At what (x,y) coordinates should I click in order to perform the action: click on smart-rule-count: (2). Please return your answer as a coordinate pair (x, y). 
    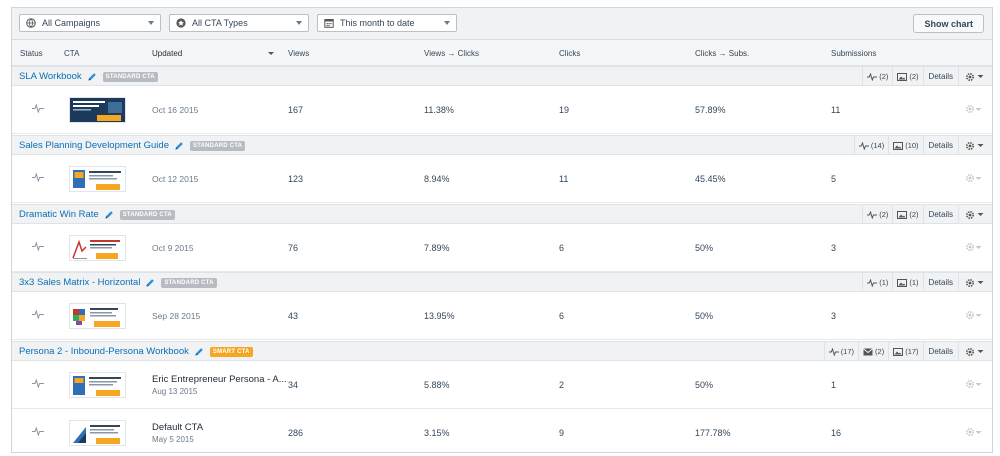
    Looking at the image, I should click on (873, 351).